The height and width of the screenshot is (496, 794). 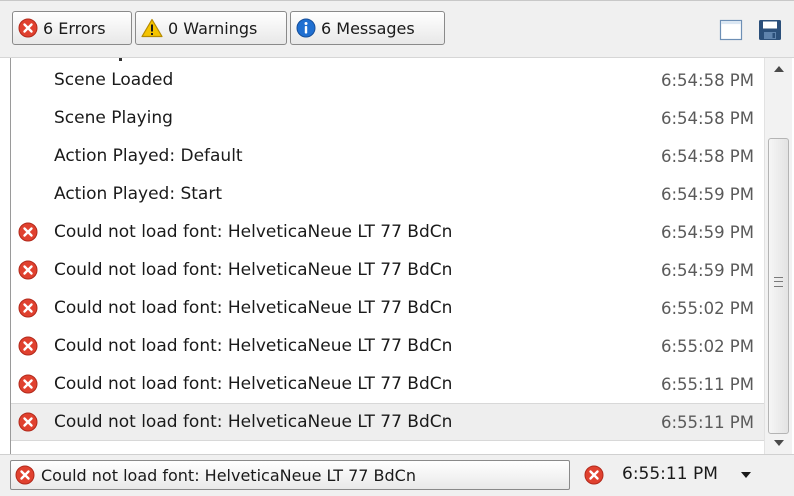 What do you see at coordinates (670, 474) in the screenshot?
I see `status-time: 6:55:11 PM` at bounding box center [670, 474].